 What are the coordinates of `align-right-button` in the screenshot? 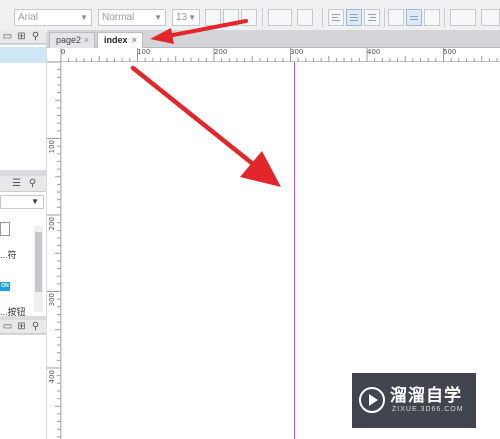 It's located at (372, 17).